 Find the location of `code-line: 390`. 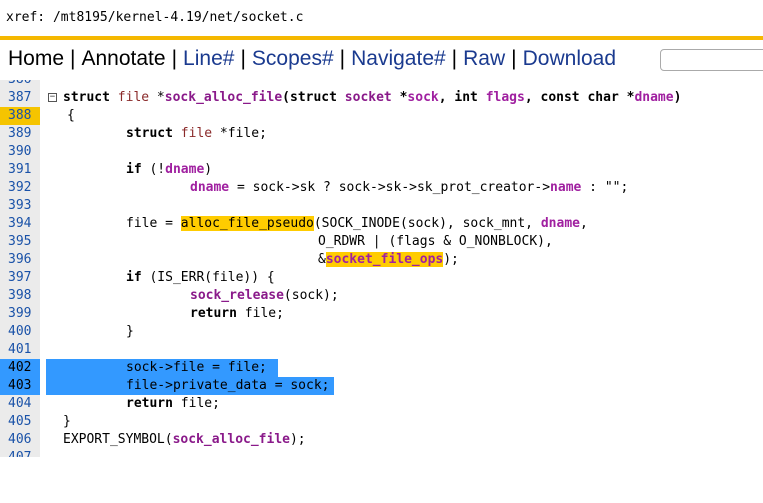

code-line: 390 is located at coordinates (381, 152).